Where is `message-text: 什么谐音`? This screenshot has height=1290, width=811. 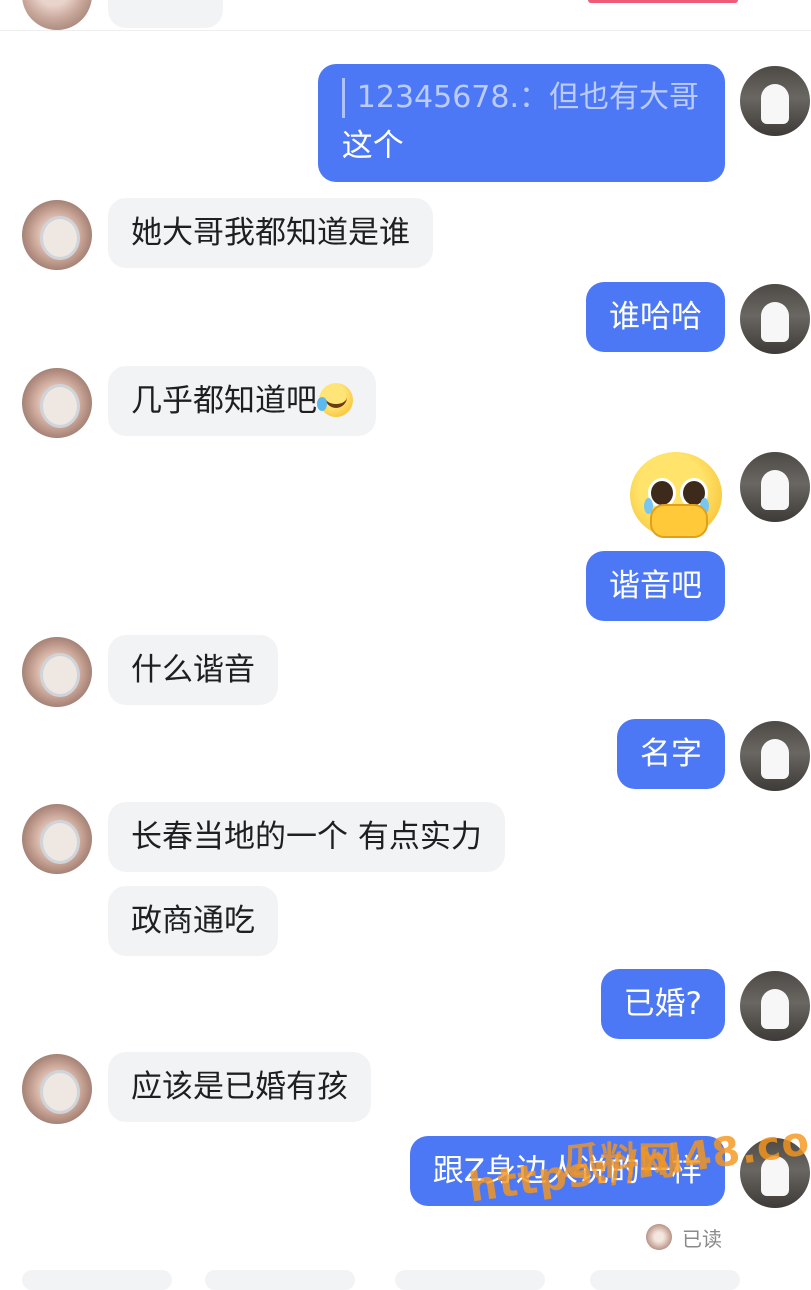
message-text: 什么谐音 is located at coordinates (193, 670).